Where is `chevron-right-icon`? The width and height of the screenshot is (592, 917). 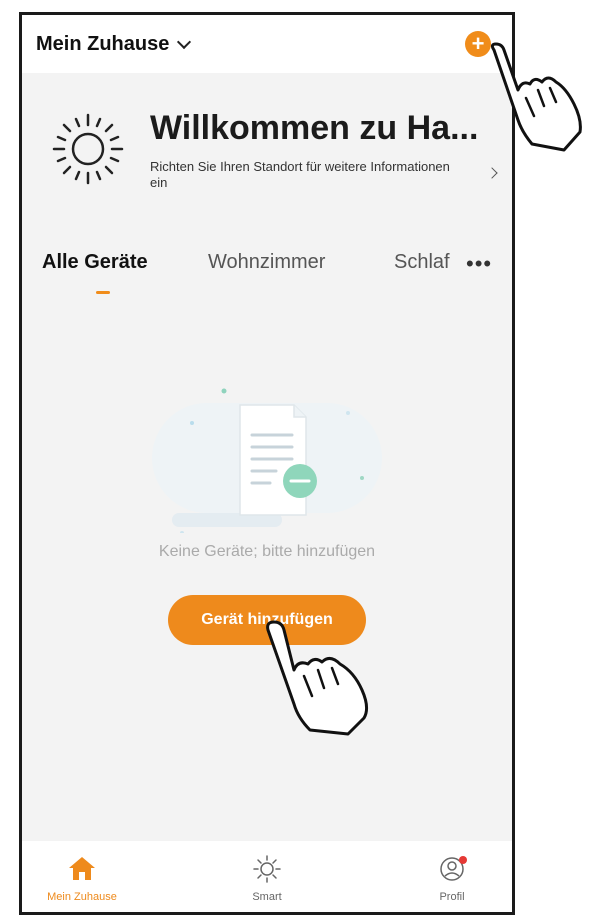
chevron-right-icon is located at coordinates (492, 173).